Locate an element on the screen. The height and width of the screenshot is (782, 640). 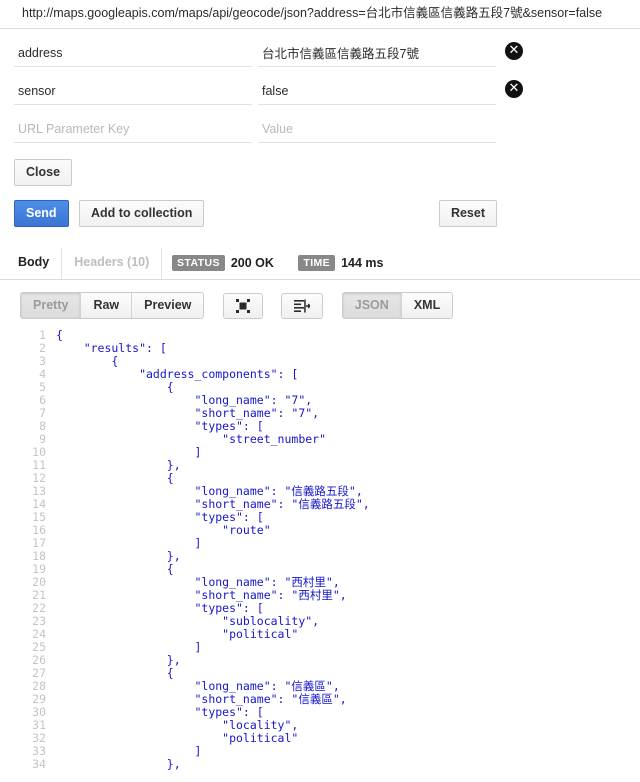
status-value: 200 OK is located at coordinates (252, 262).